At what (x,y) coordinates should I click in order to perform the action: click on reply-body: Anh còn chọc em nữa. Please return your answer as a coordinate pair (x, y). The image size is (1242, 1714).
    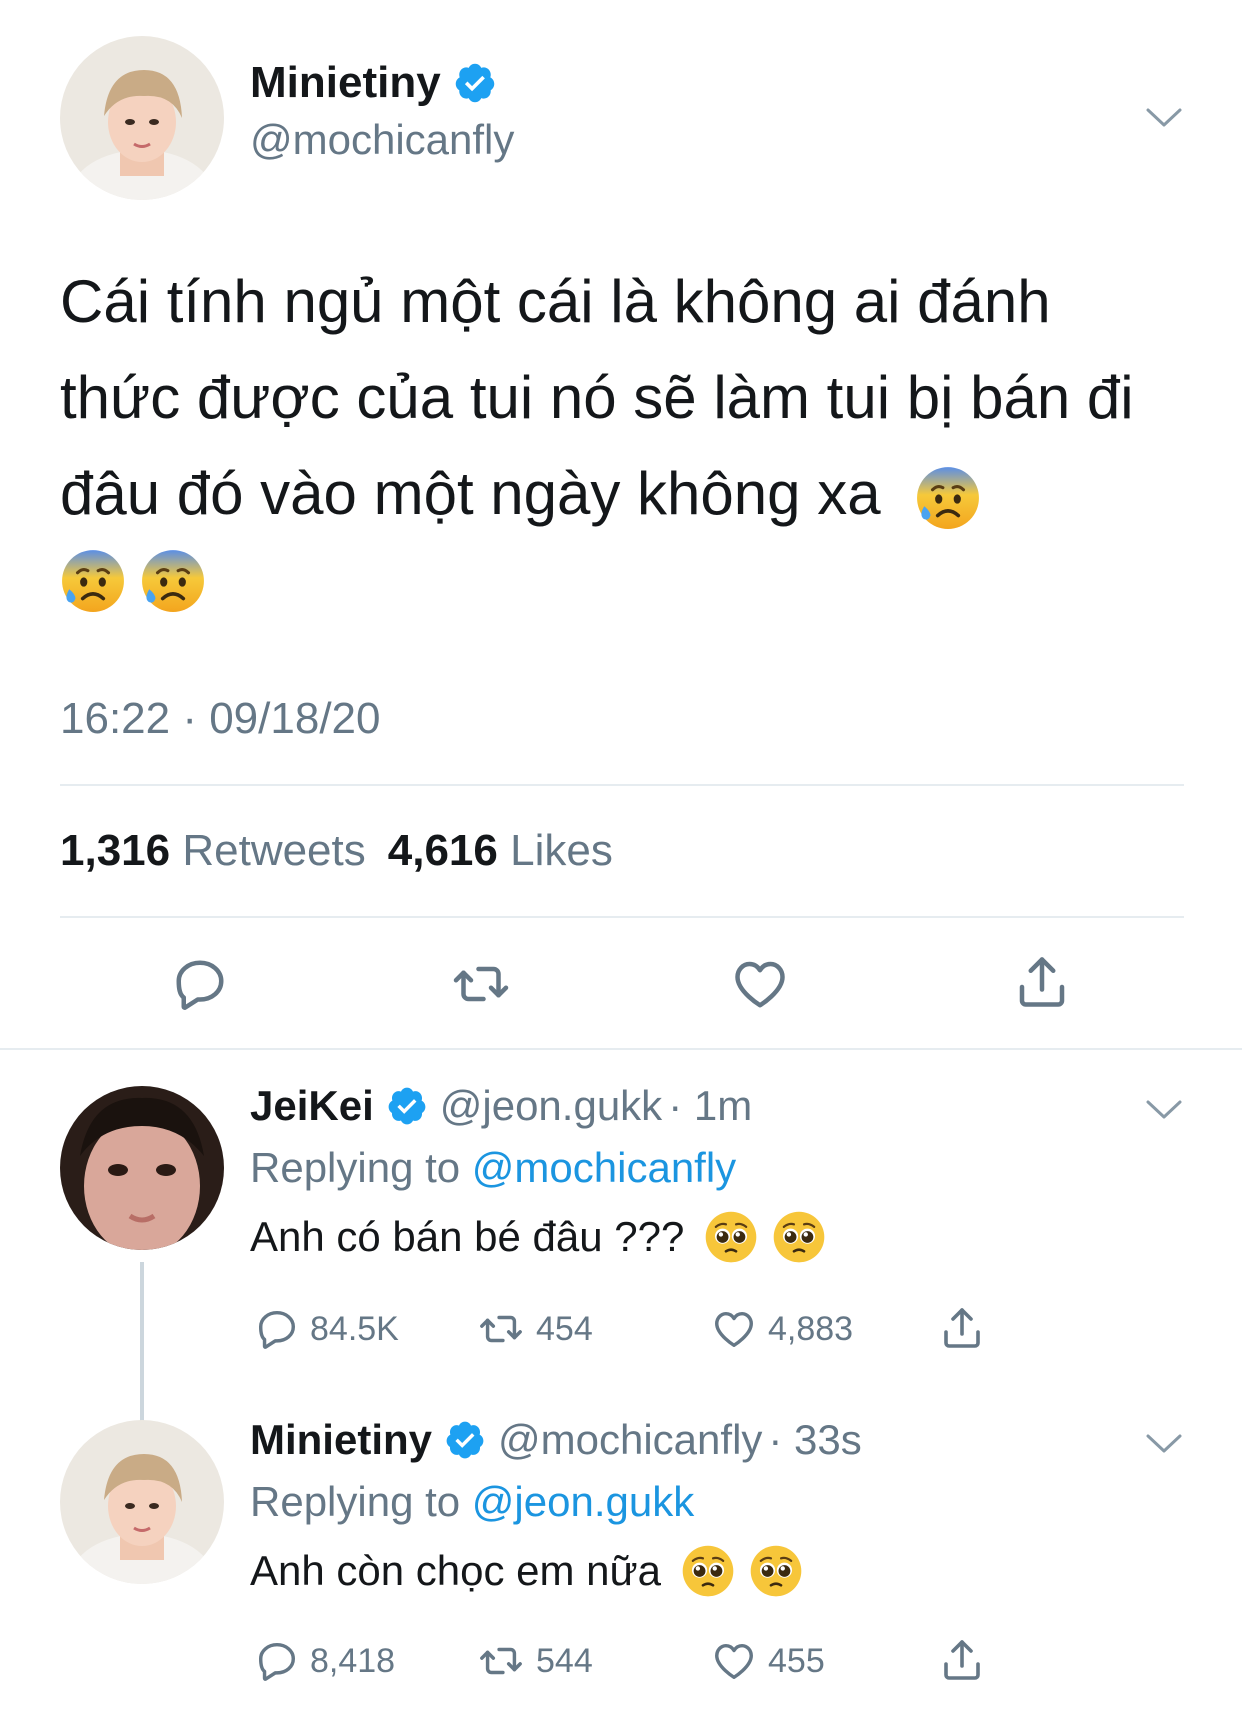
    Looking at the image, I should click on (526, 1571).